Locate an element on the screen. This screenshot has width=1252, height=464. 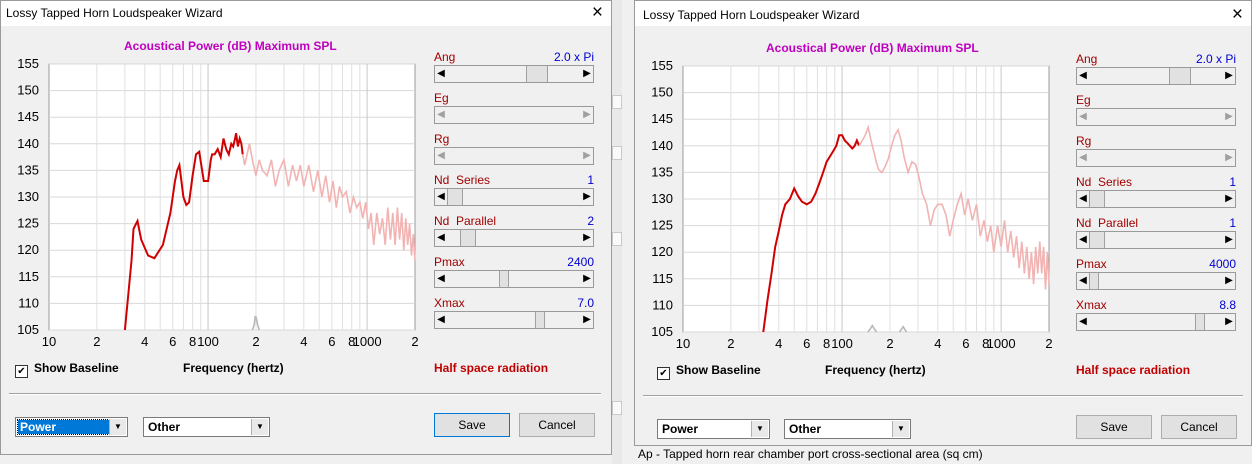
plot-type-value: Power is located at coordinates (680, 429).